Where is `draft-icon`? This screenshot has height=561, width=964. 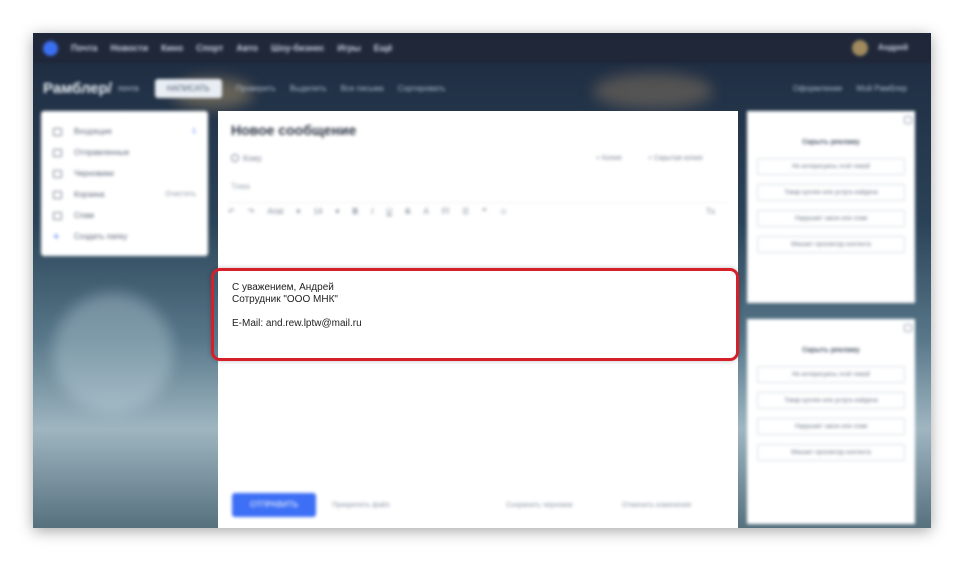
draft-icon is located at coordinates (57, 173).